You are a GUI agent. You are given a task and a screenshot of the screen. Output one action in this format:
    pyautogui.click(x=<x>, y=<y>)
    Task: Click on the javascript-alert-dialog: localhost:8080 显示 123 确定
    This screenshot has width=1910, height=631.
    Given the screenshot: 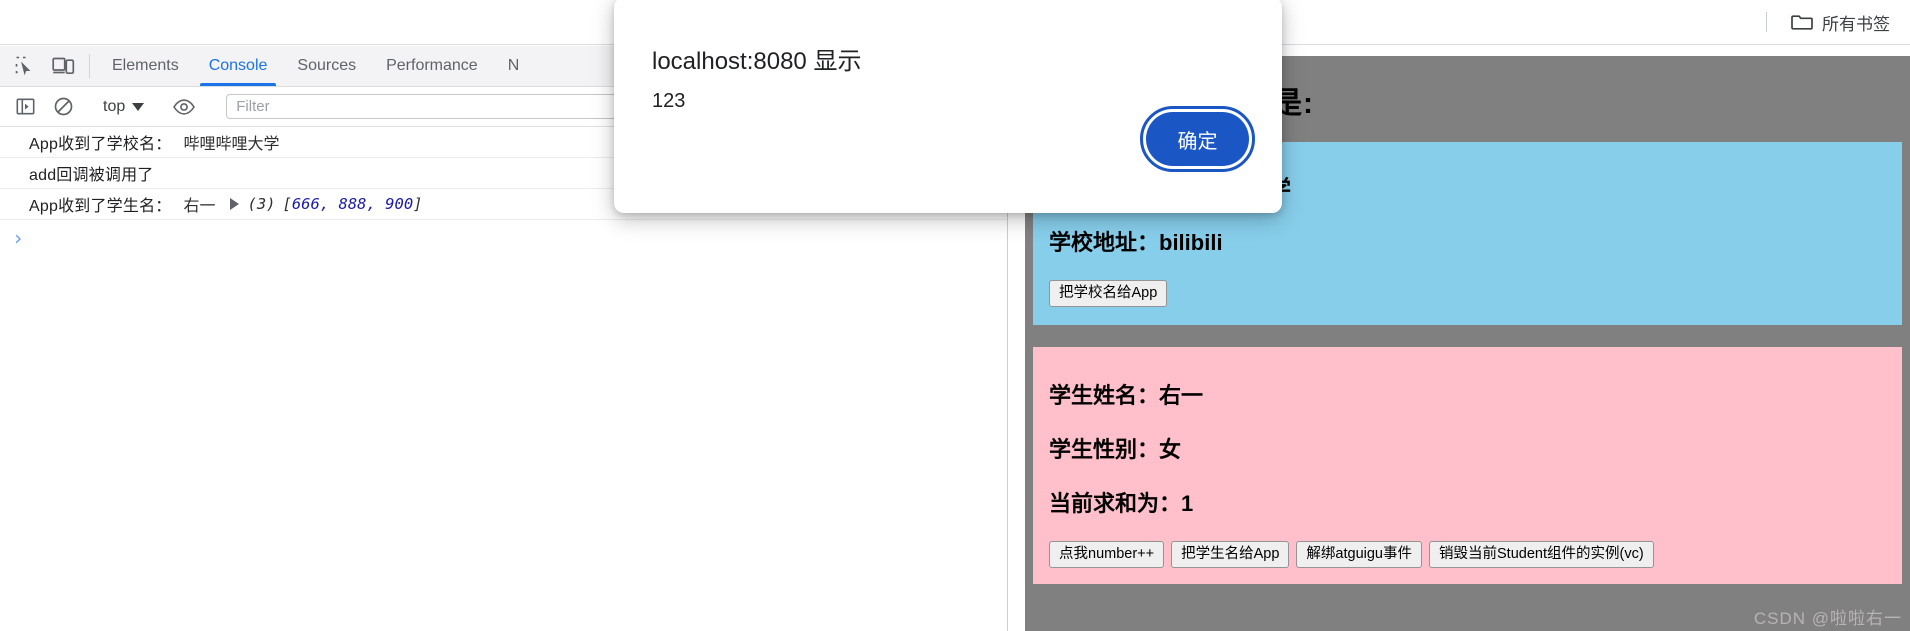 What is the action you would take?
    pyautogui.click(x=948, y=106)
    